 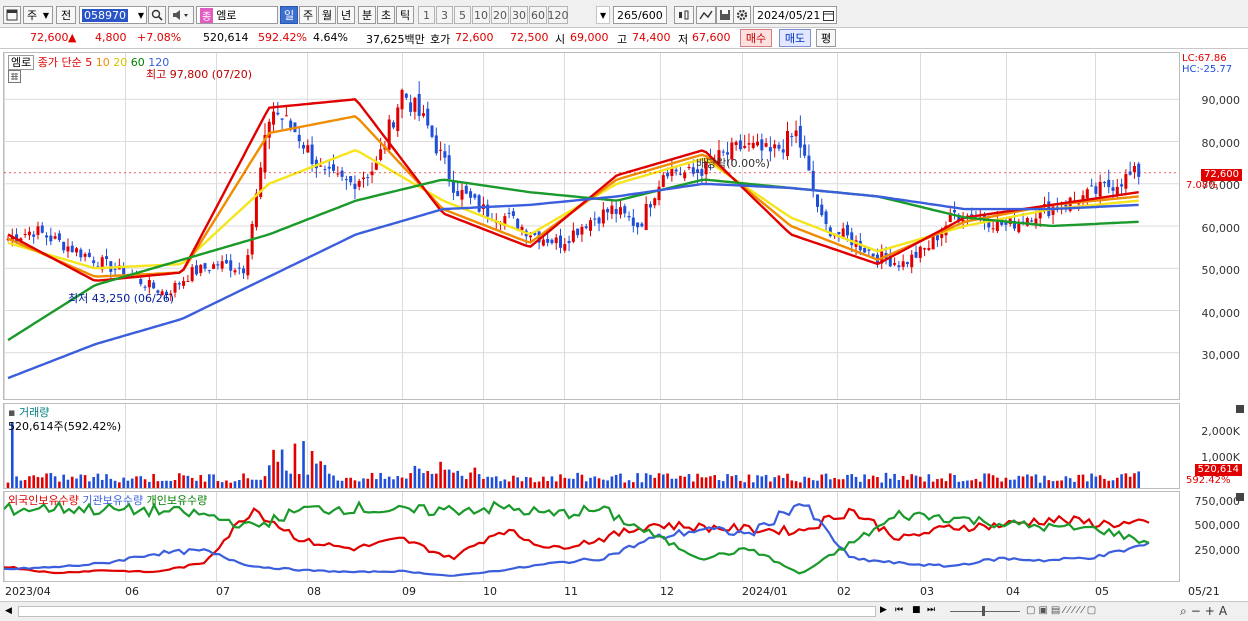 I want to click on stock-name: 엠로, so click(x=226, y=15).